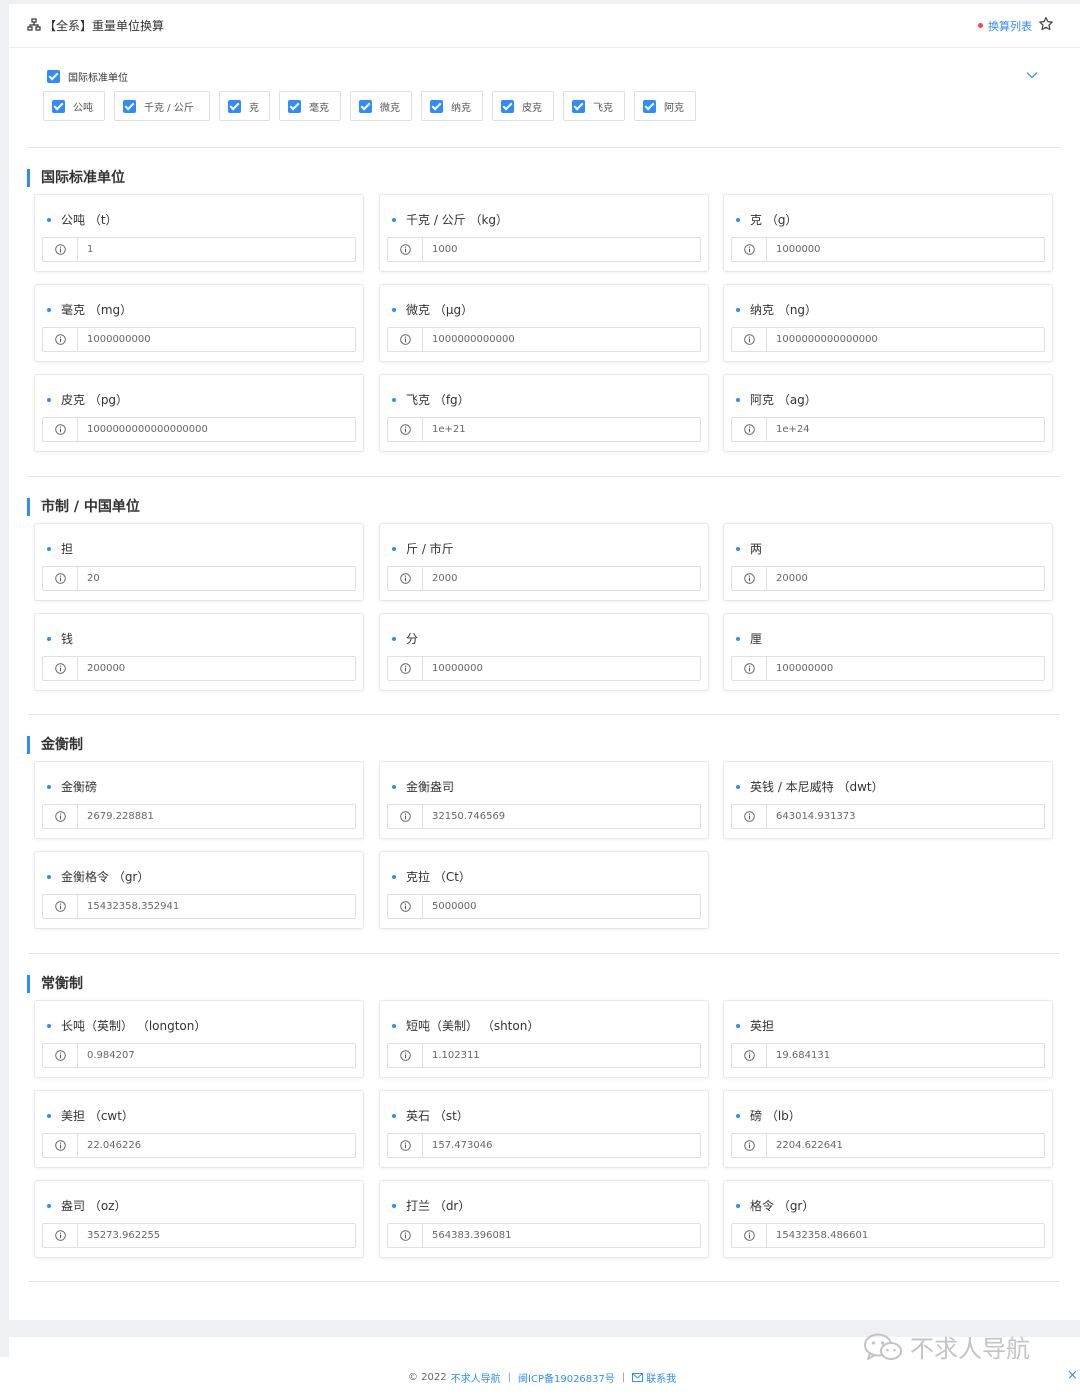 The width and height of the screenshot is (1080, 1396). I want to click on icp-link: 闽ICP备19026837号, so click(566, 1377).